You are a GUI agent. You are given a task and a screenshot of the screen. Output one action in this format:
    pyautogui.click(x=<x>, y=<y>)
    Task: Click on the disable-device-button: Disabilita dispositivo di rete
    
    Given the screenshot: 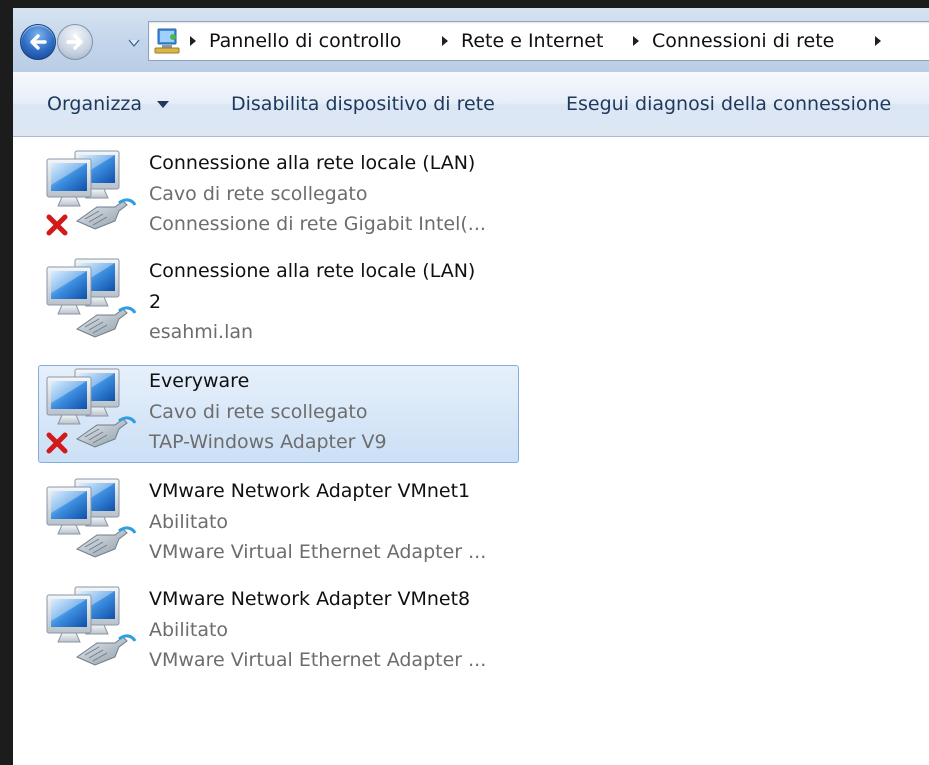 What is the action you would take?
    pyautogui.click(x=363, y=104)
    